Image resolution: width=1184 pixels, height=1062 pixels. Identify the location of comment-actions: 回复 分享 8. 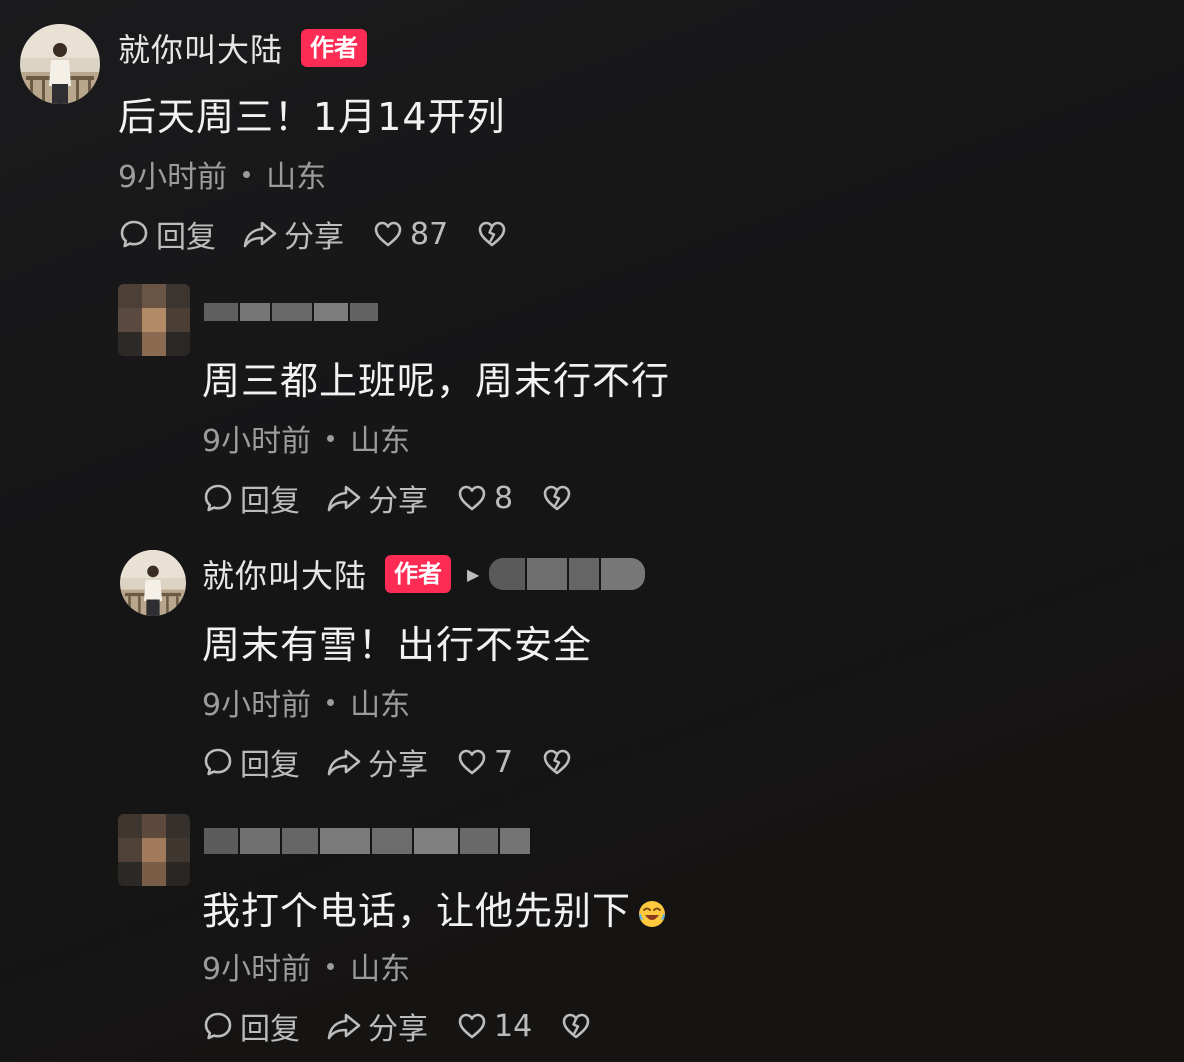
(387, 498).